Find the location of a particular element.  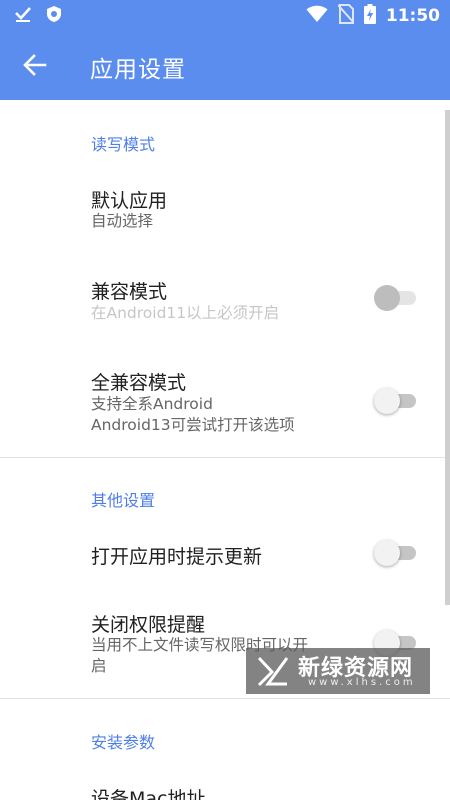

page-title: 应用设置 is located at coordinates (138, 70).